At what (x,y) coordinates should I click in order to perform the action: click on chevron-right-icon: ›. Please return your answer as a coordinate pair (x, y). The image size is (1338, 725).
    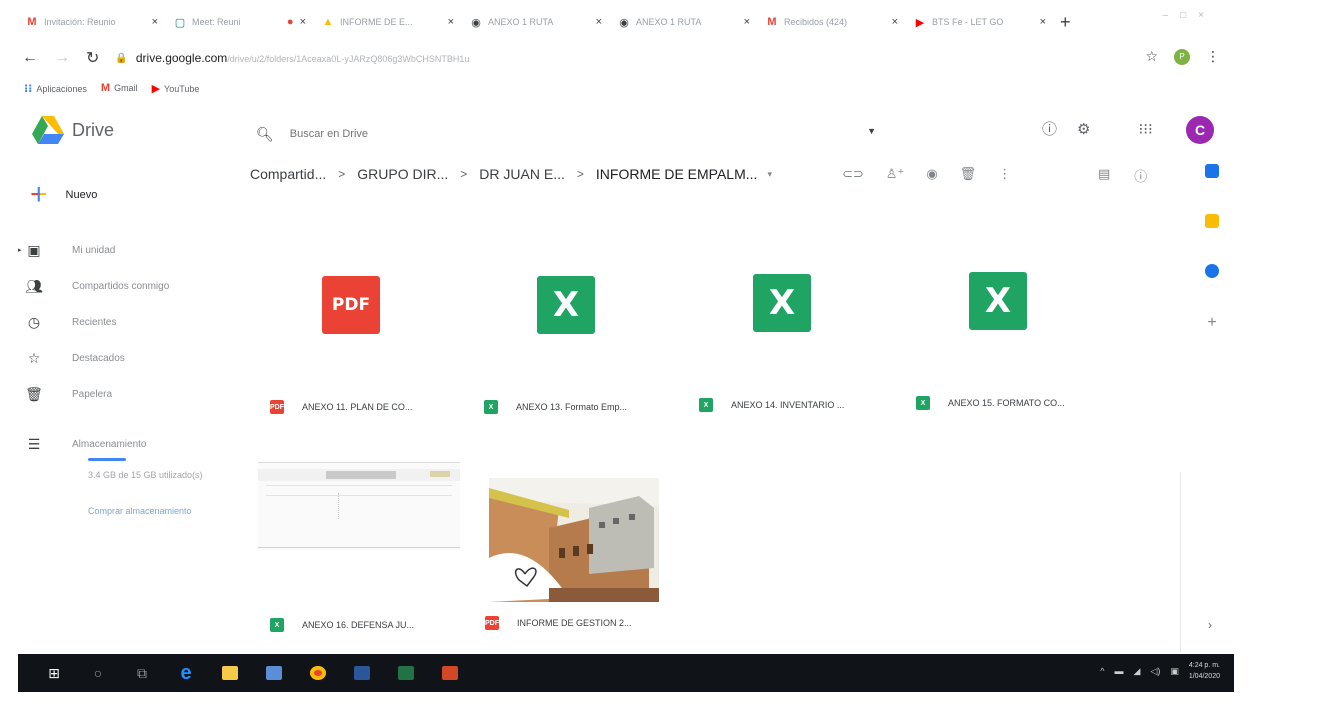
    Looking at the image, I should click on (1210, 625).